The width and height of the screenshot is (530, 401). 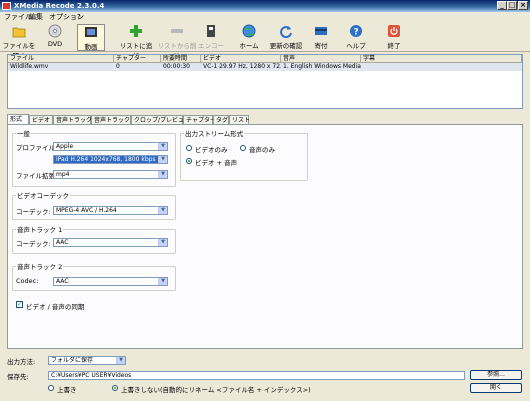 I want to click on home-button: ホーム, so click(x=249, y=37).